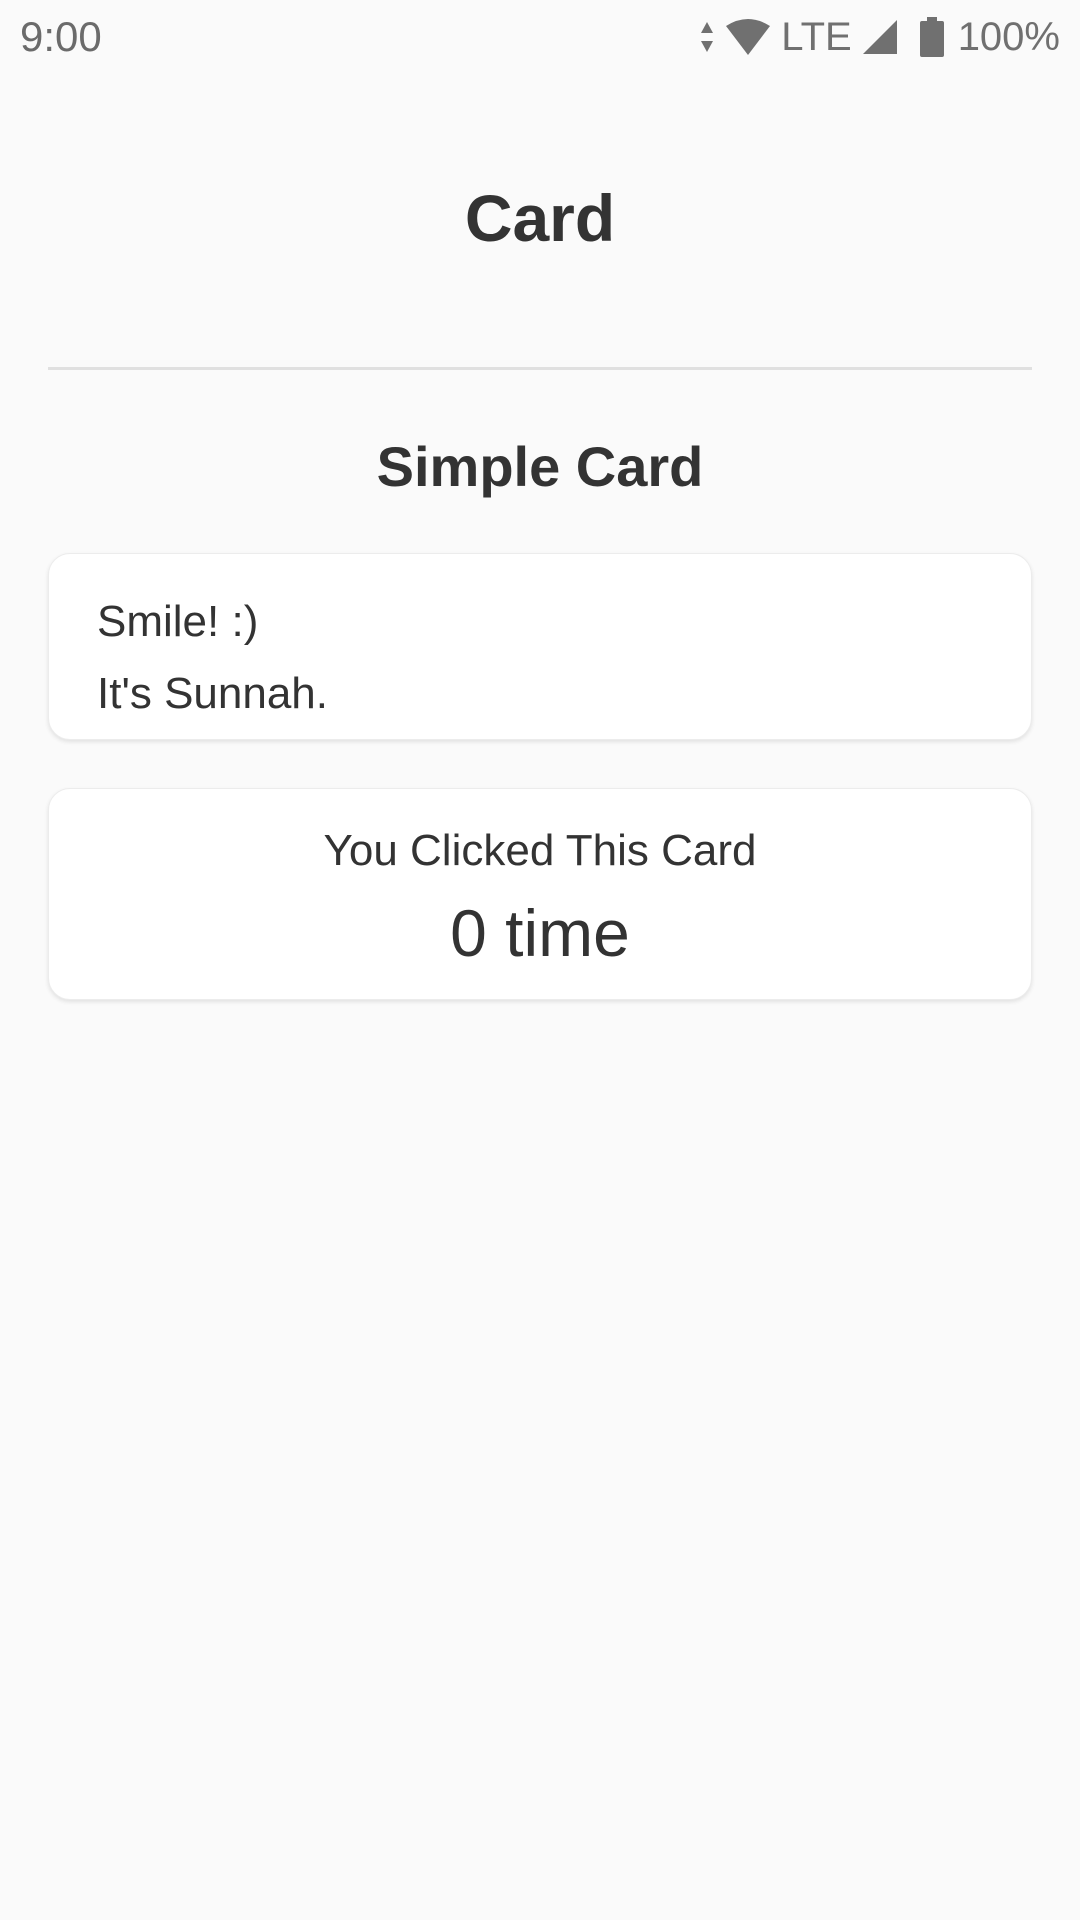 Image resolution: width=1080 pixels, height=1920 pixels. What do you see at coordinates (540, 894) in the screenshot?
I see `click-counter-card: You Clicked This Card 0 time` at bounding box center [540, 894].